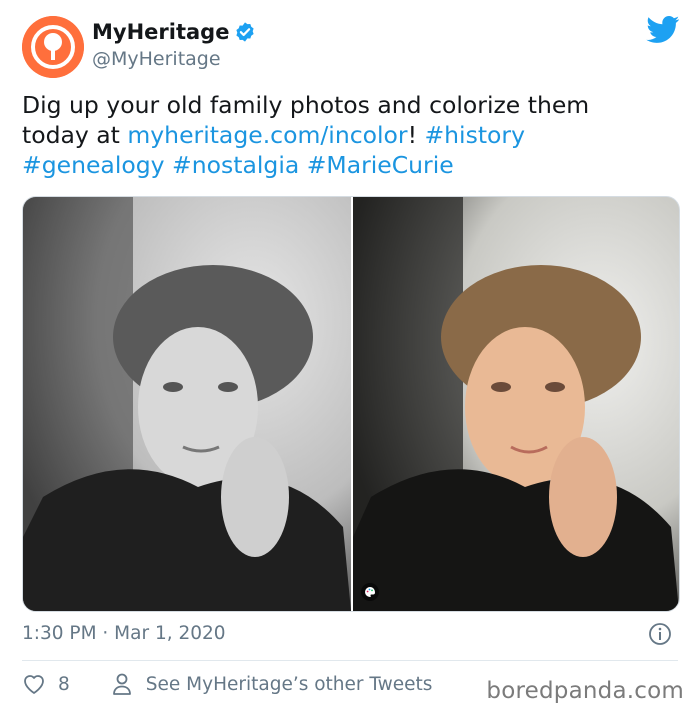 This screenshot has height=714, width=700. I want to click on twitter-bird-icon, so click(663, 30).